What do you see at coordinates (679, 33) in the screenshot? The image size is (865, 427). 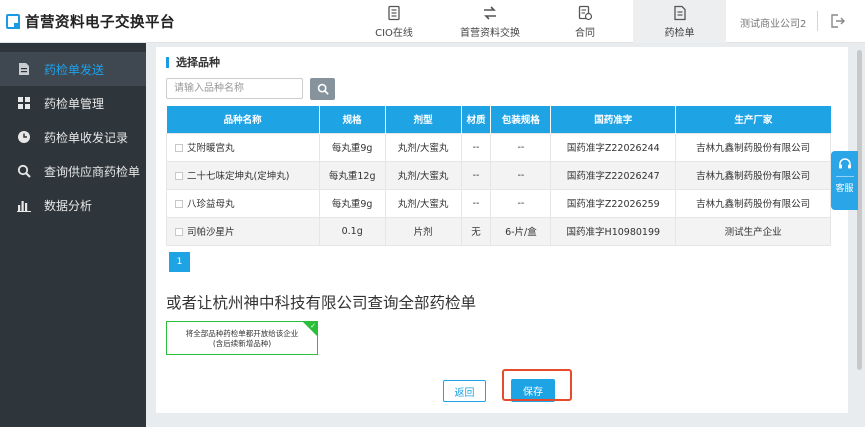 I see `tab-inspection-label: 药检单` at bounding box center [679, 33].